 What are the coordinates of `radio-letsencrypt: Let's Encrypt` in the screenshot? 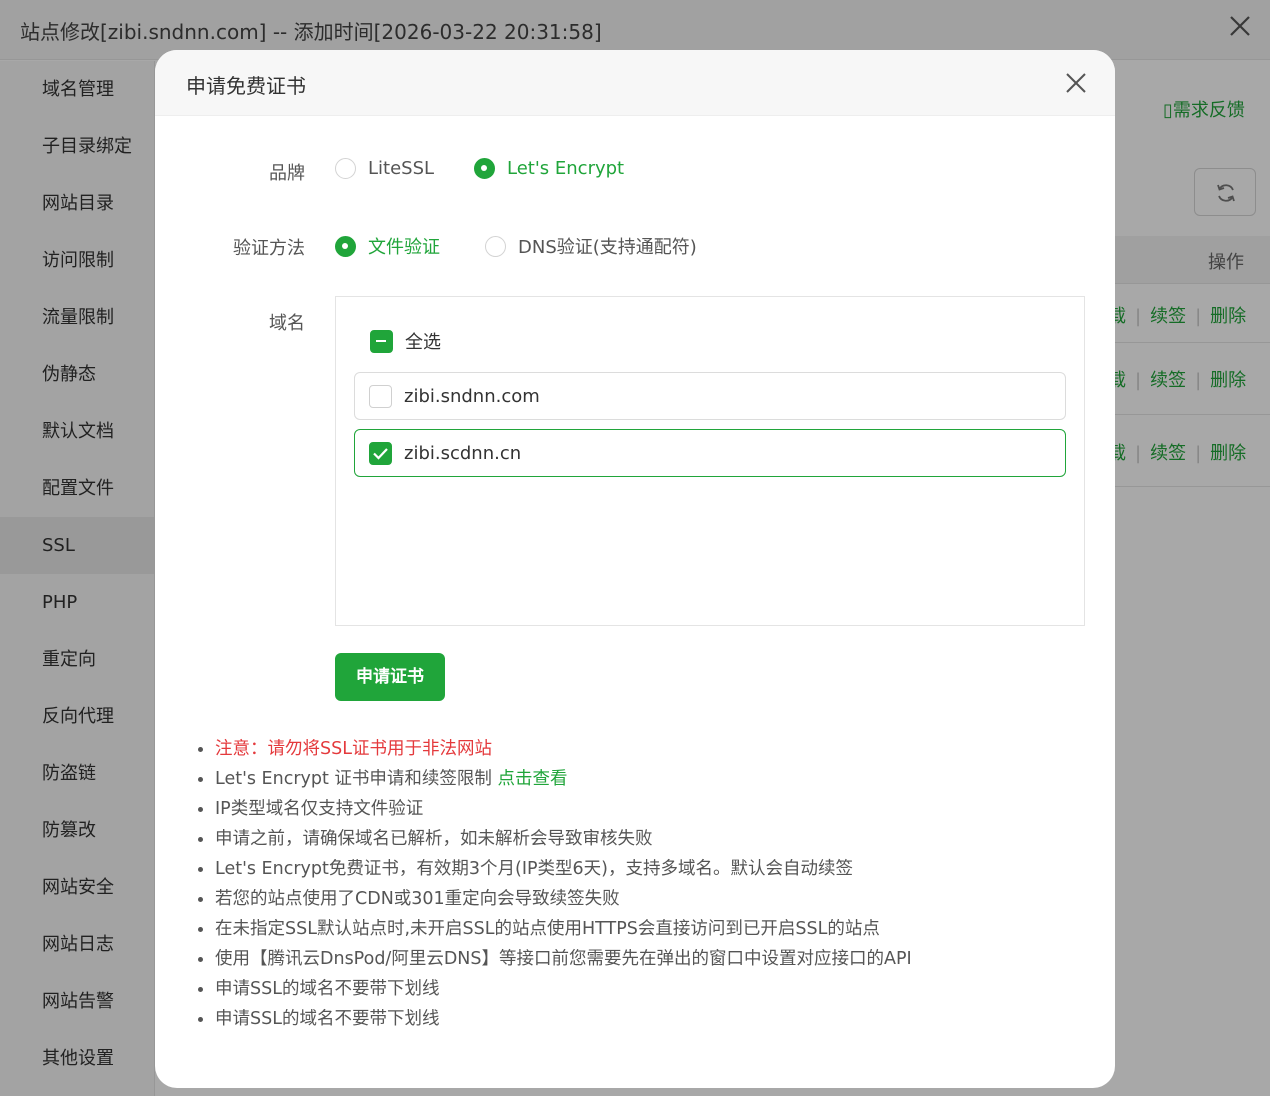 It's located at (549, 168).